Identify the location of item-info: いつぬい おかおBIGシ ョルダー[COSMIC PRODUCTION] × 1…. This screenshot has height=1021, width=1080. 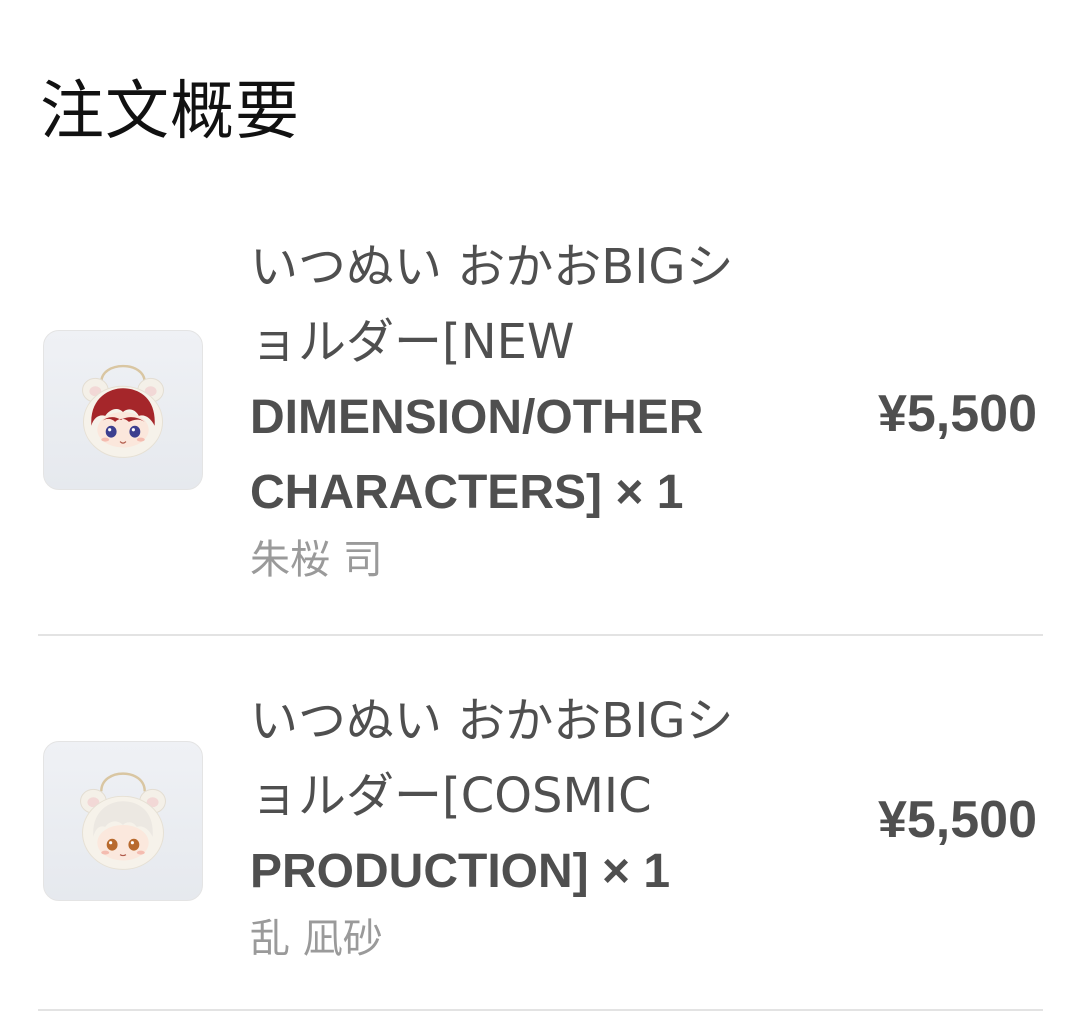
(530, 827).